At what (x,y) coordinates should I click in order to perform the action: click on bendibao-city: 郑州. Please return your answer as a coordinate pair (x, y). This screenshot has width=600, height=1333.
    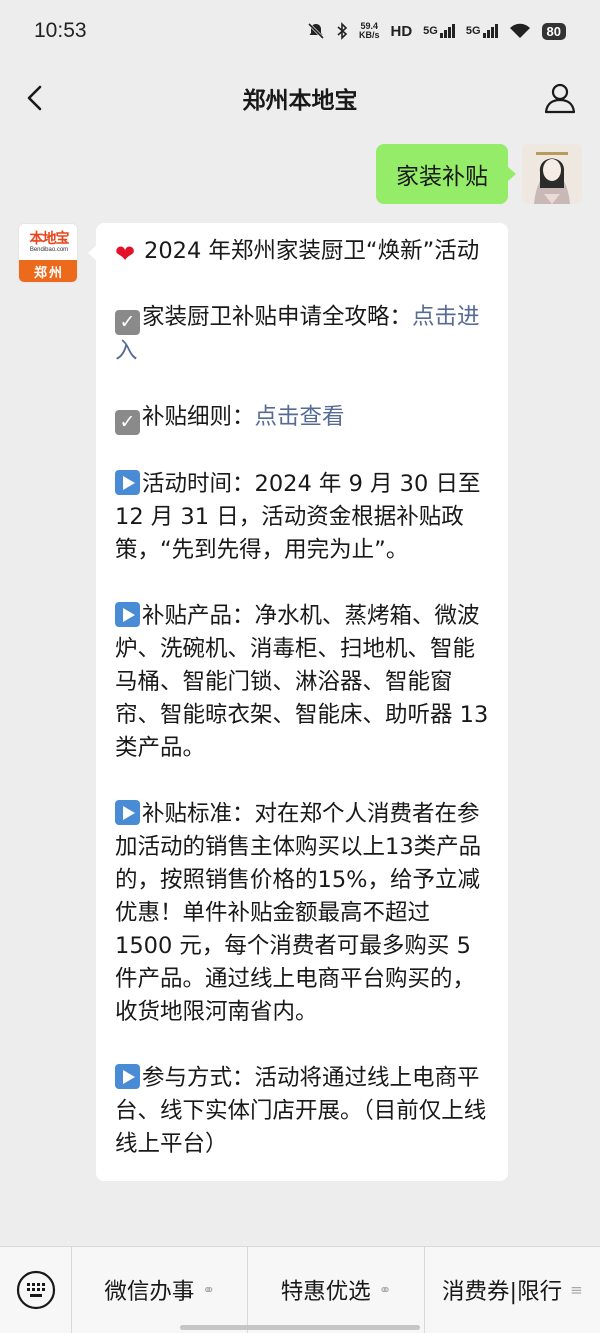
    Looking at the image, I should click on (48, 271).